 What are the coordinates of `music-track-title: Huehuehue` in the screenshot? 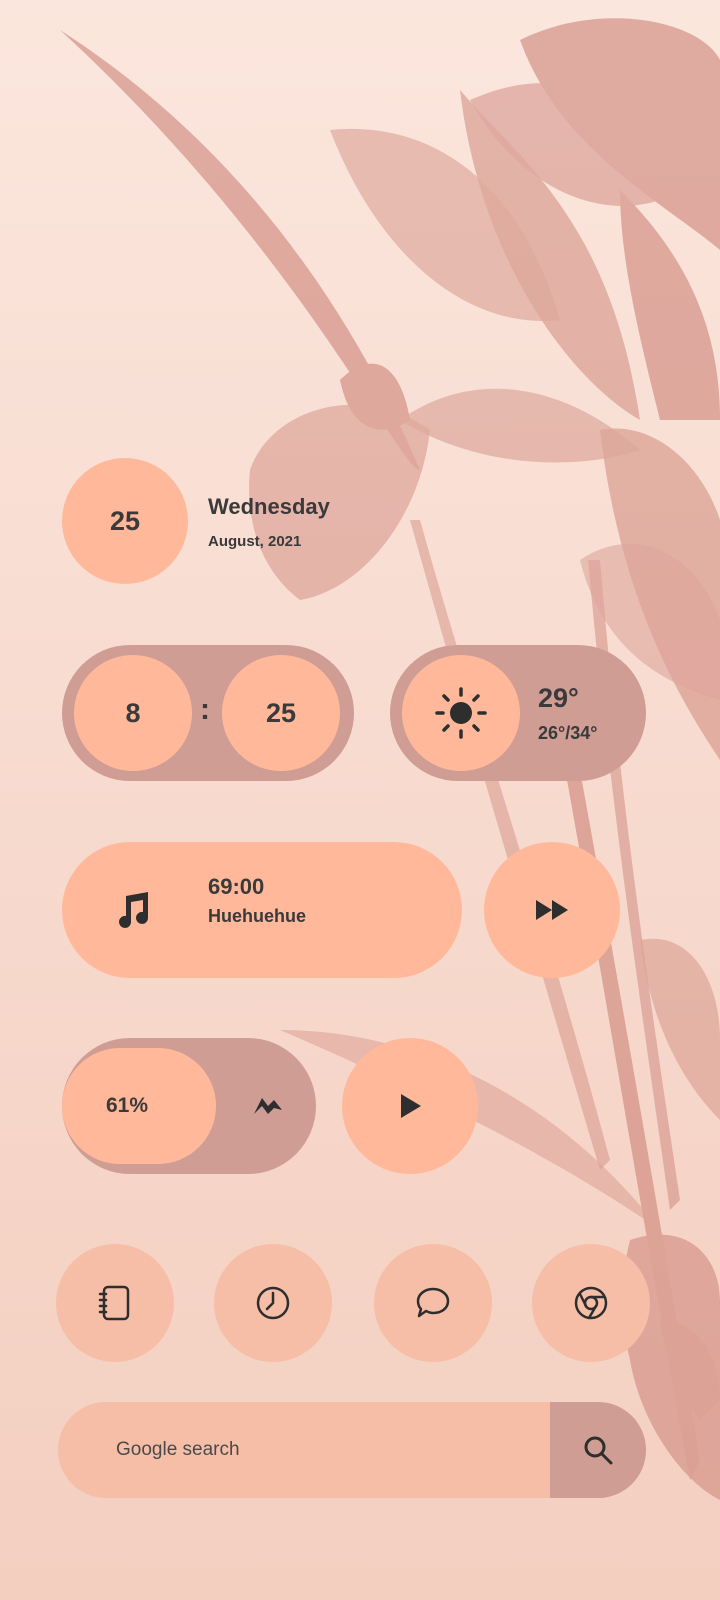 It's located at (257, 916).